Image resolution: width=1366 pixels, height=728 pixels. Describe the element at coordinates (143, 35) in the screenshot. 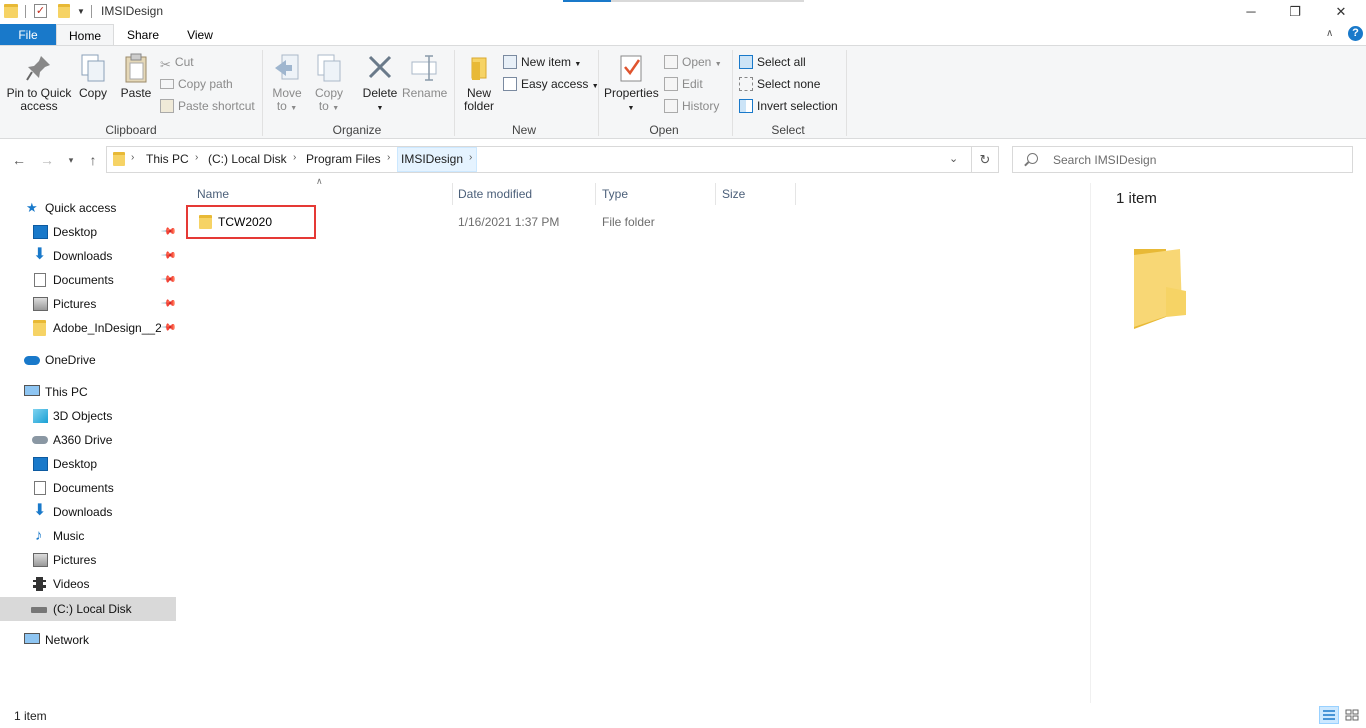

I see `tab-share: Share` at that location.